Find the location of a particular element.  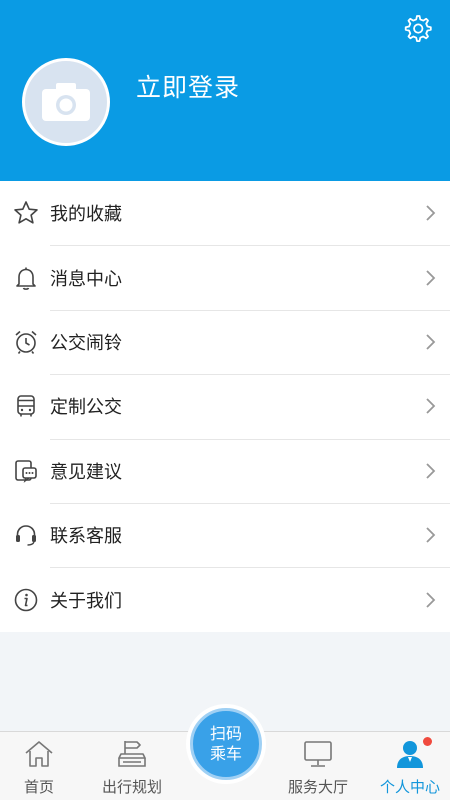

tab-label: 服务大厅 is located at coordinates (317, 787).